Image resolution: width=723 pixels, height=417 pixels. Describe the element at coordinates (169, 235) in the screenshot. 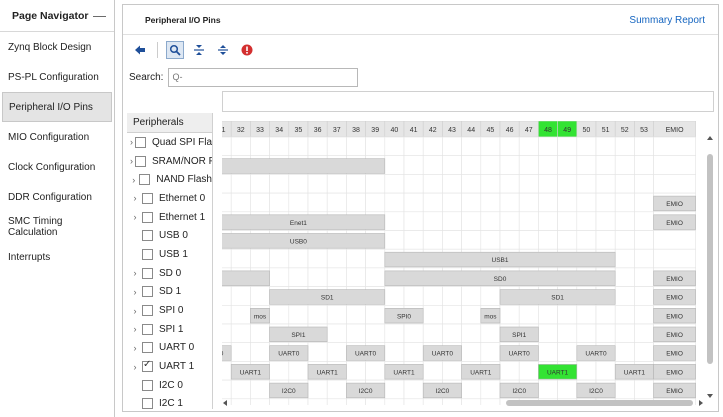

I see `peripheral-row: USB 0` at that location.